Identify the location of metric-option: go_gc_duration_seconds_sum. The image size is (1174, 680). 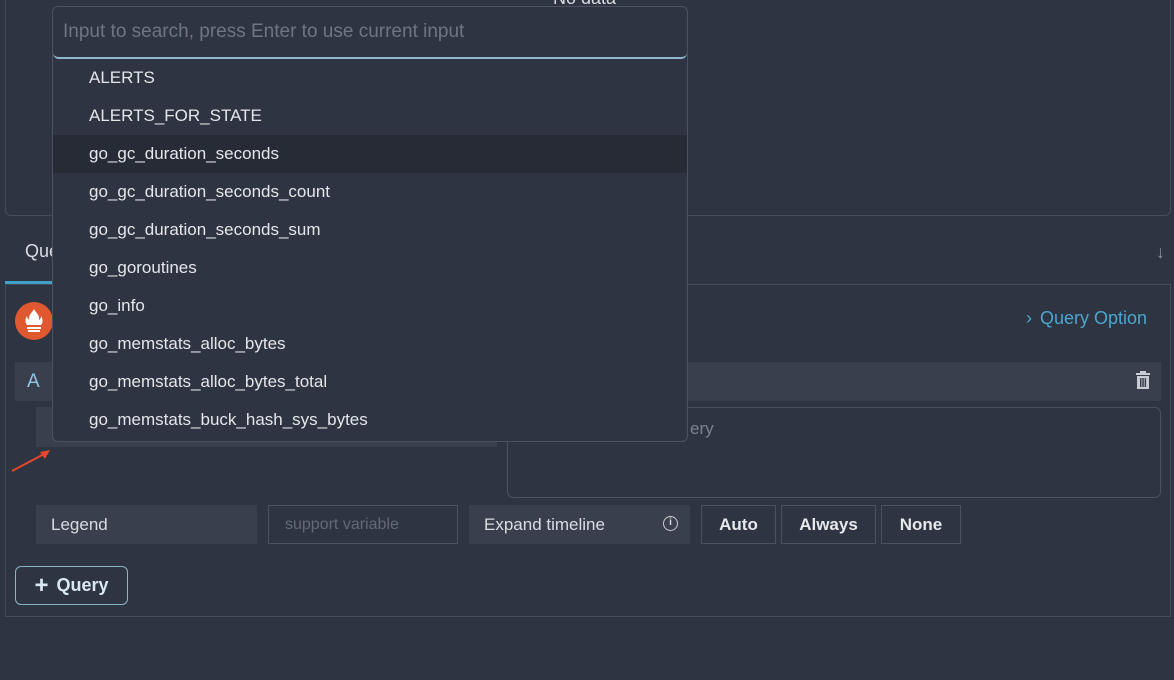
(370, 230).